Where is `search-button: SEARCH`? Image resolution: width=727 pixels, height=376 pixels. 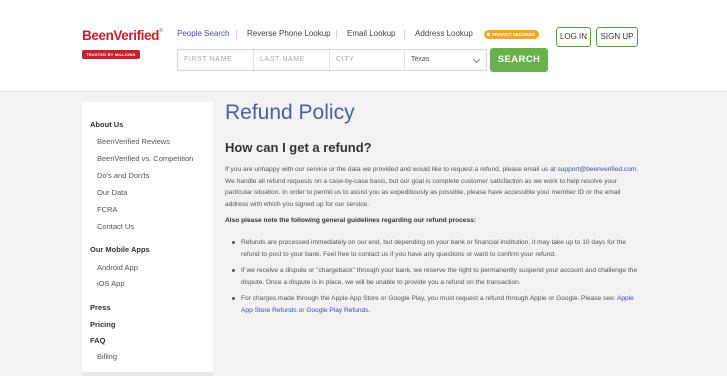 search-button: SEARCH is located at coordinates (519, 60).